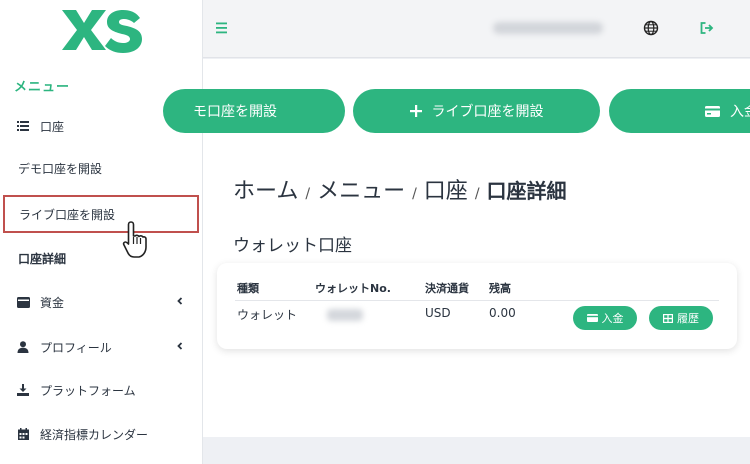  What do you see at coordinates (134, 239) in the screenshot?
I see `mouse-cursor-icon` at bounding box center [134, 239].